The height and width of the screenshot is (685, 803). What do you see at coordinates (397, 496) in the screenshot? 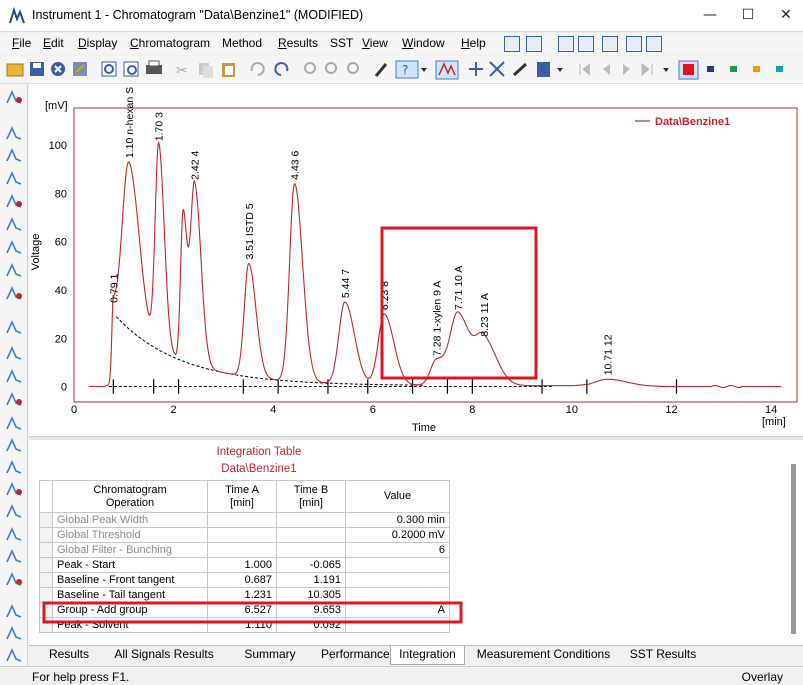
I see `col-value: Value` at bounding box center [397, 496].